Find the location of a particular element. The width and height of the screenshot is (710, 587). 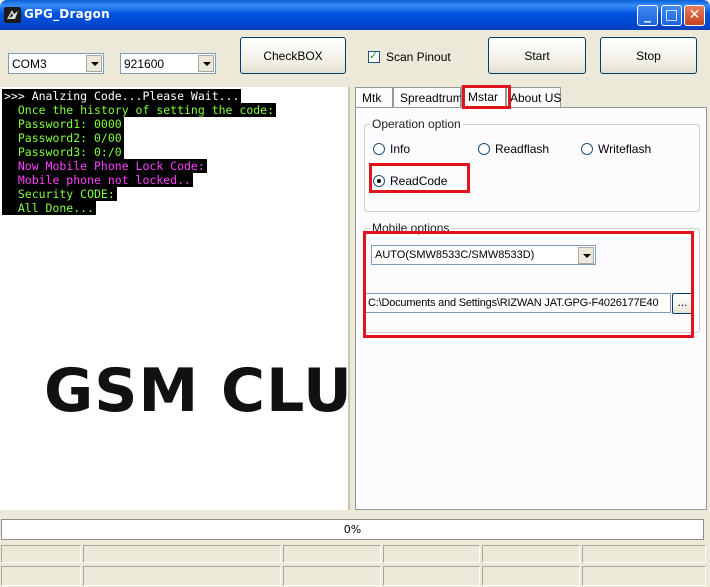

tab-about-us: About US is located at coordinates (533, 97).